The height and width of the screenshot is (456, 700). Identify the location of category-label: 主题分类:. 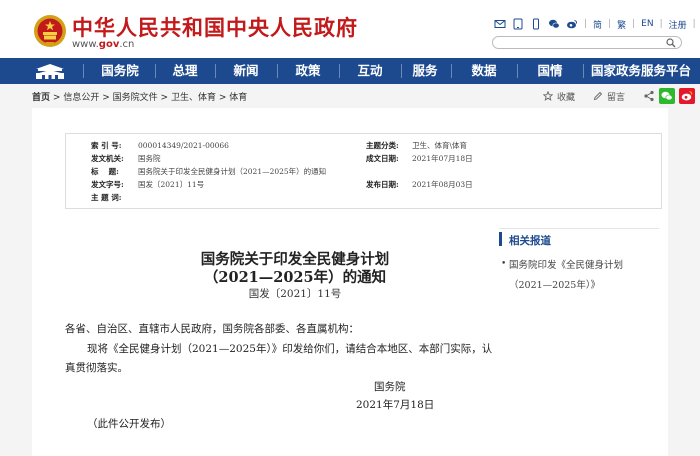
(382, 145).